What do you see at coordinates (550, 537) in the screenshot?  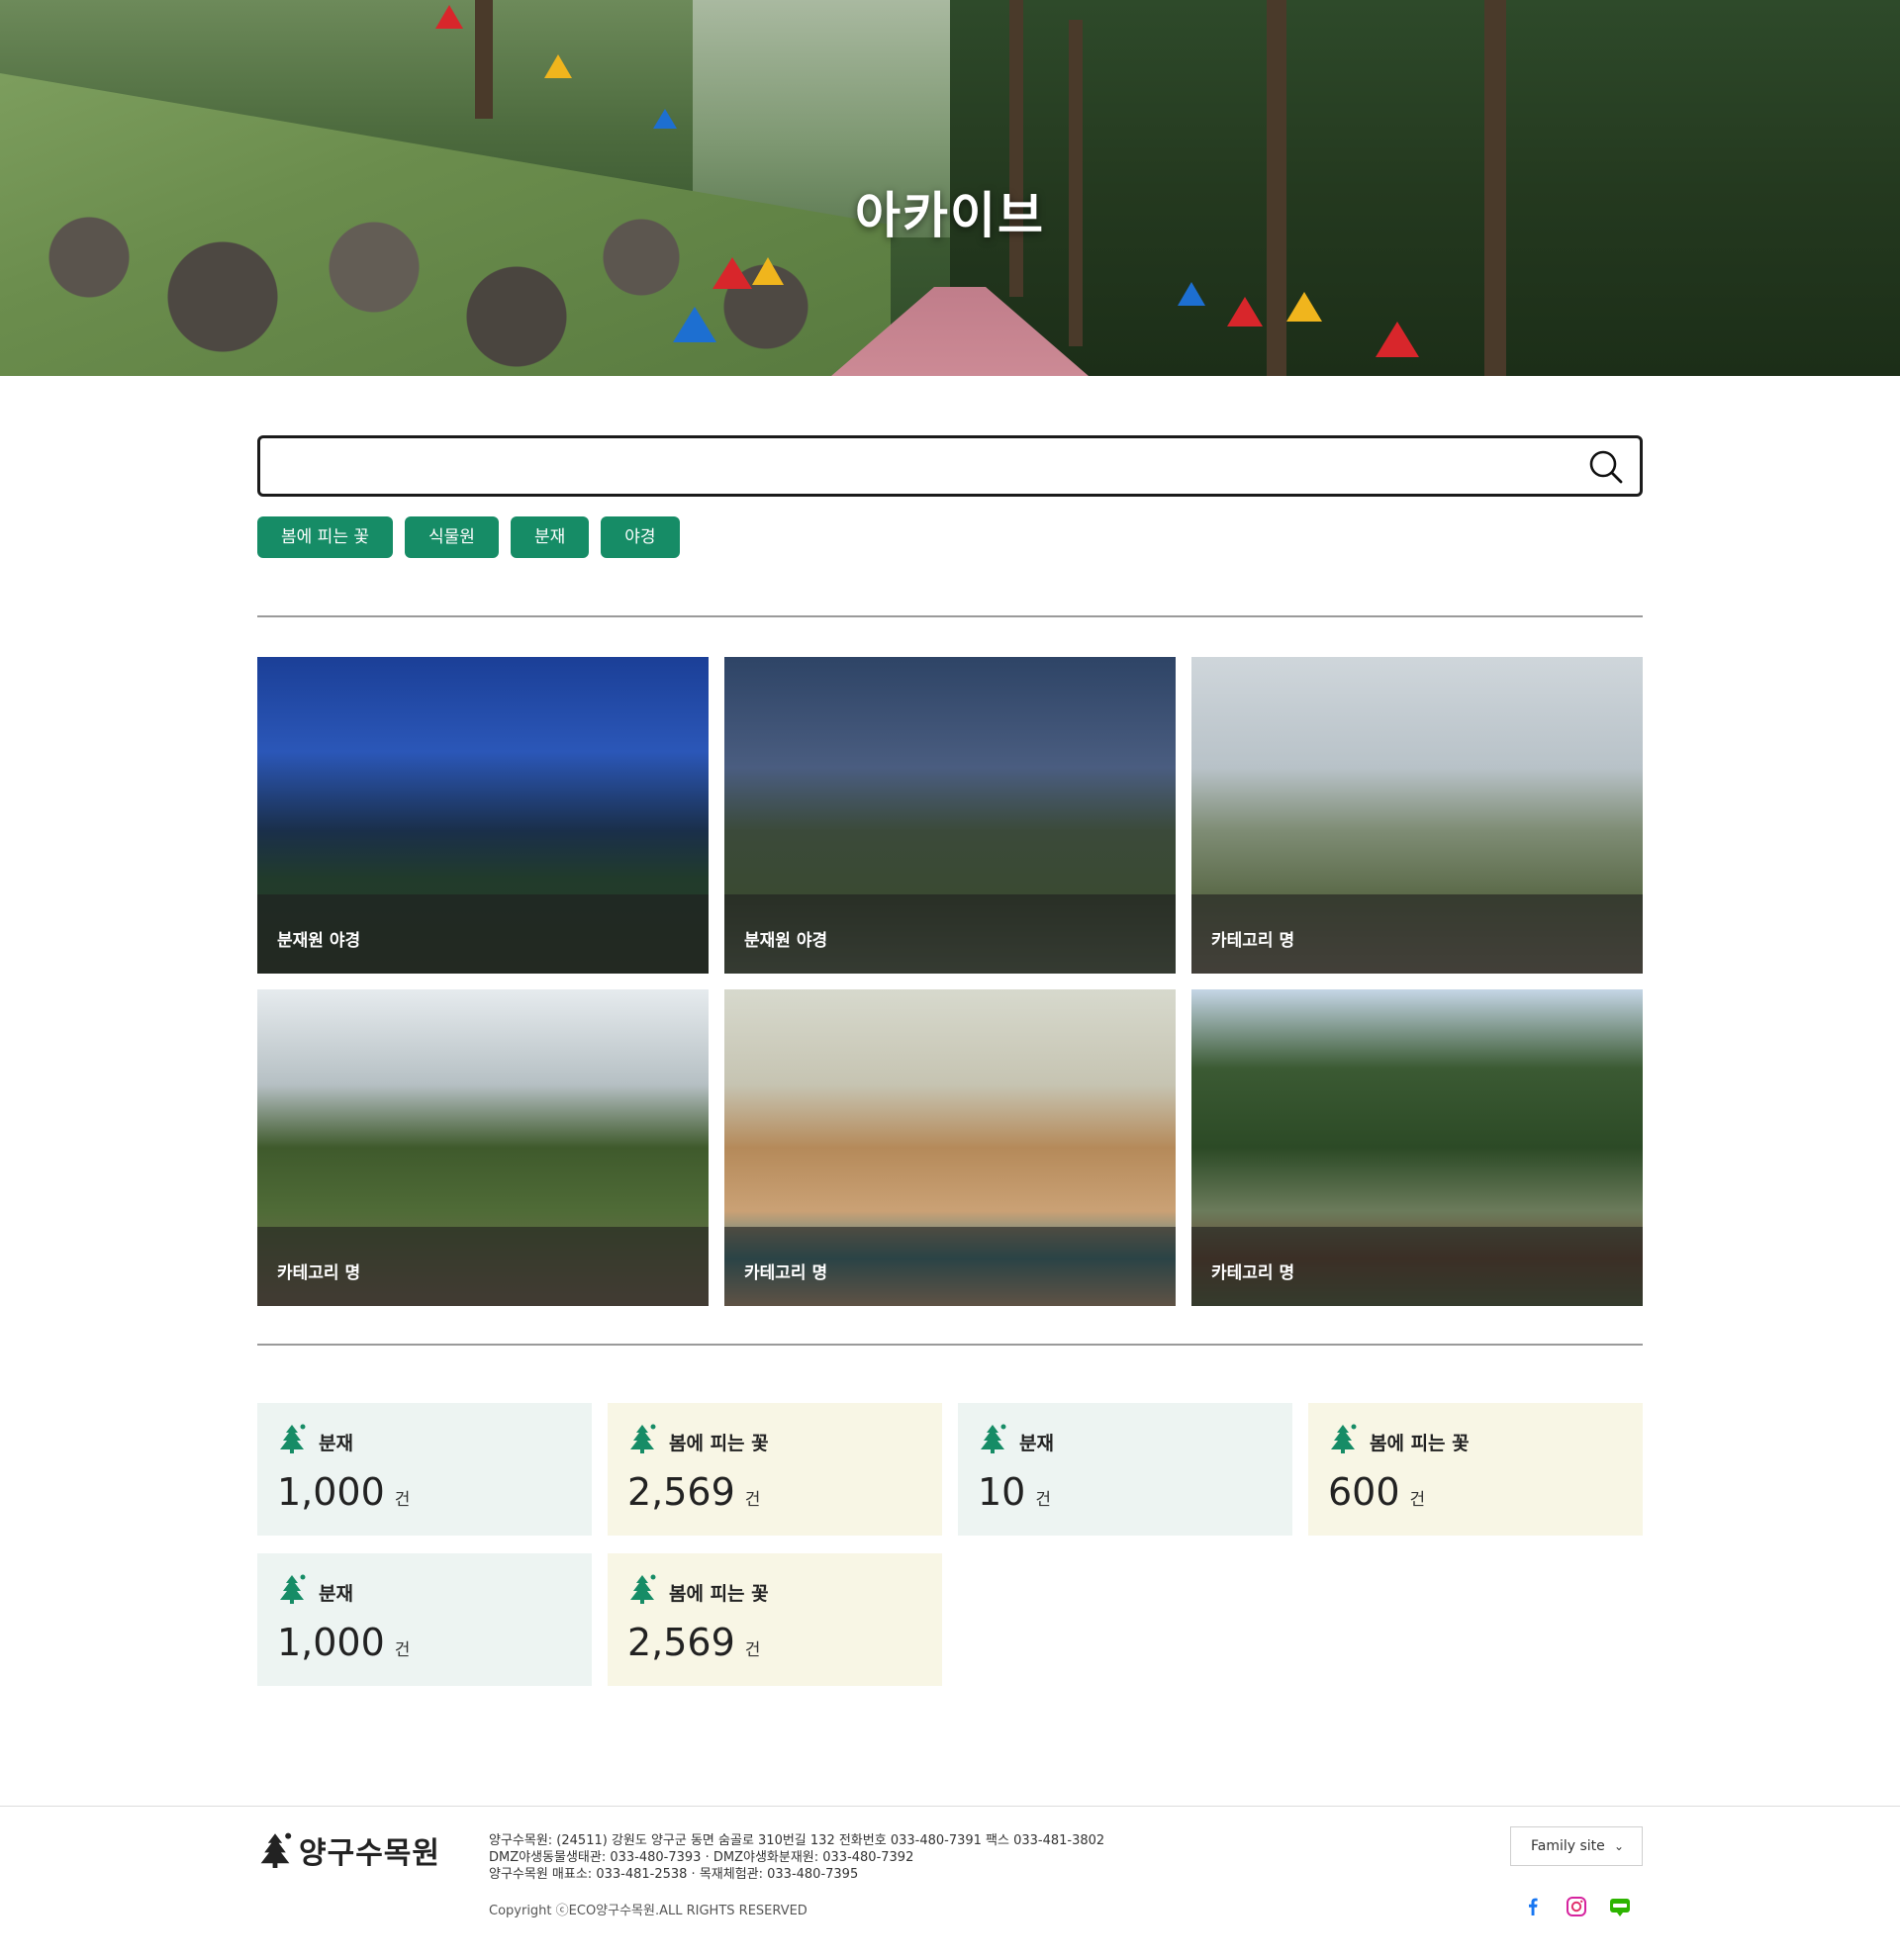 I see `tag-button: 분재` at bounding box center [550, 537].